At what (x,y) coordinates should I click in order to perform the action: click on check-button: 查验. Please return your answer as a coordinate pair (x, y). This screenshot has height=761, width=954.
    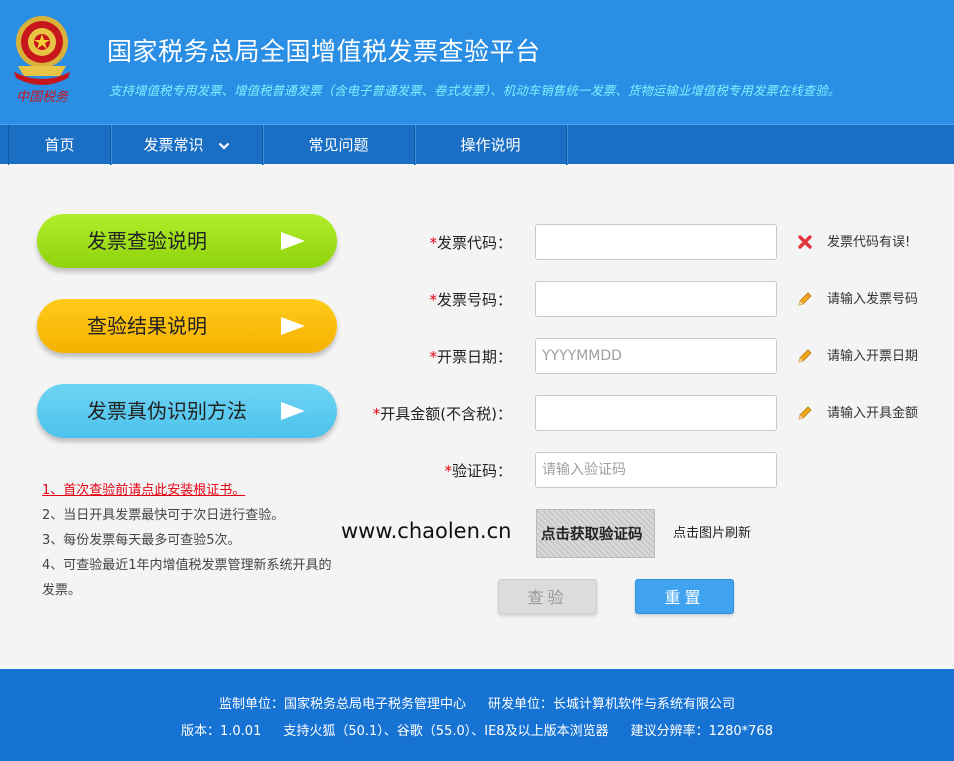
    Looking at the image, I should click on (547, 596).